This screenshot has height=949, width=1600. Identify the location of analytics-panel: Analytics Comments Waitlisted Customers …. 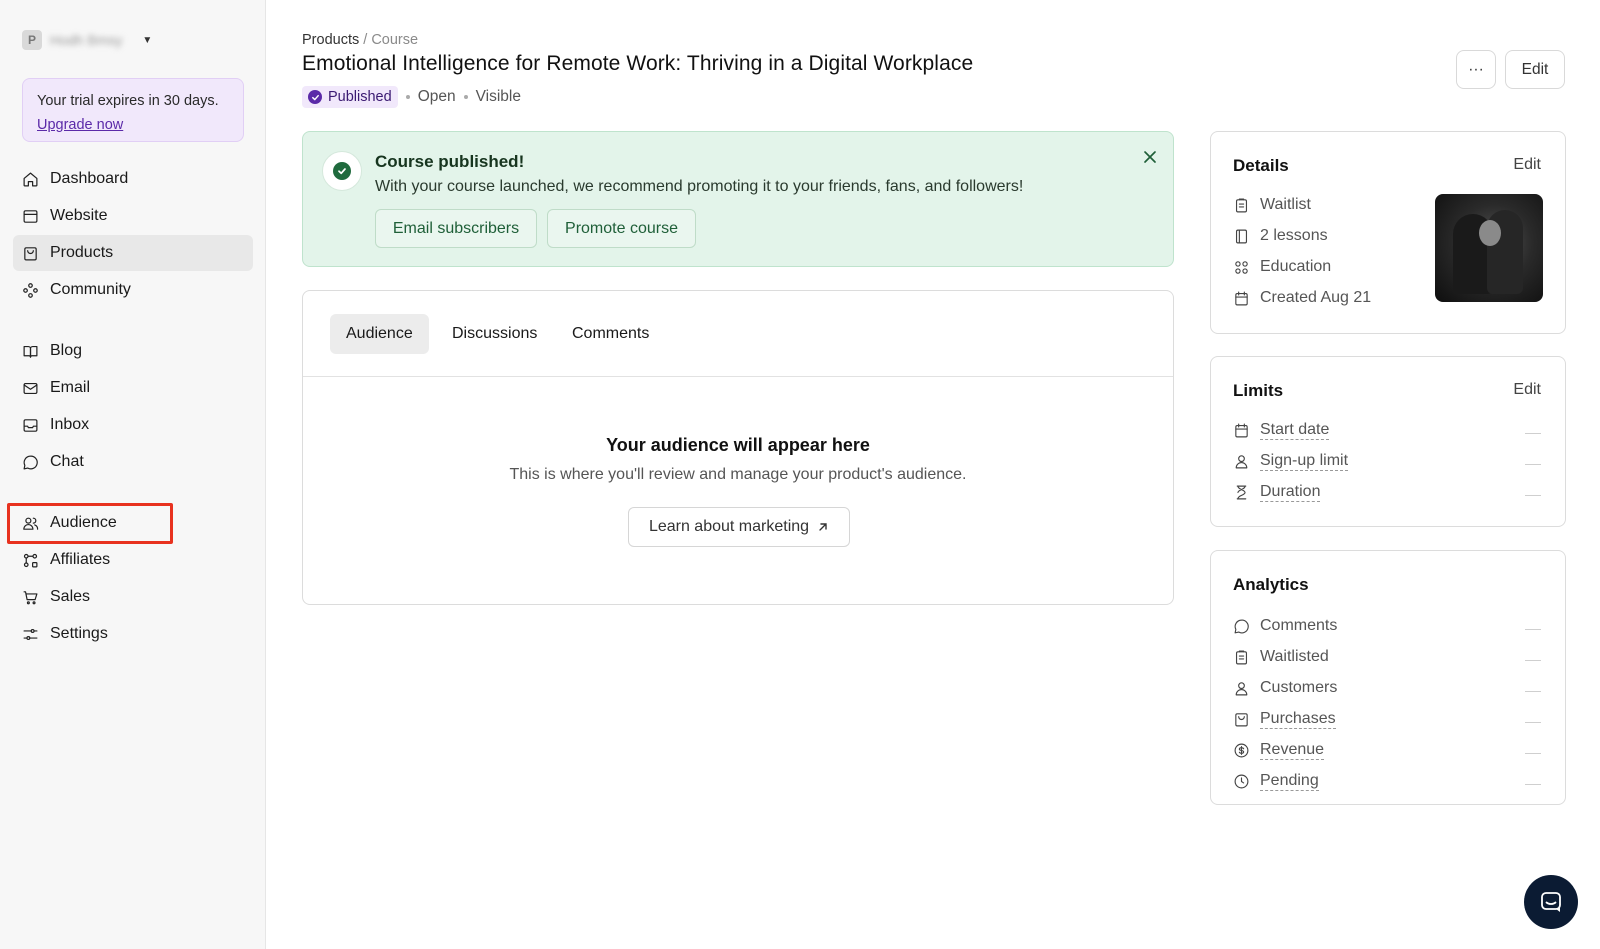
(1388, 677).